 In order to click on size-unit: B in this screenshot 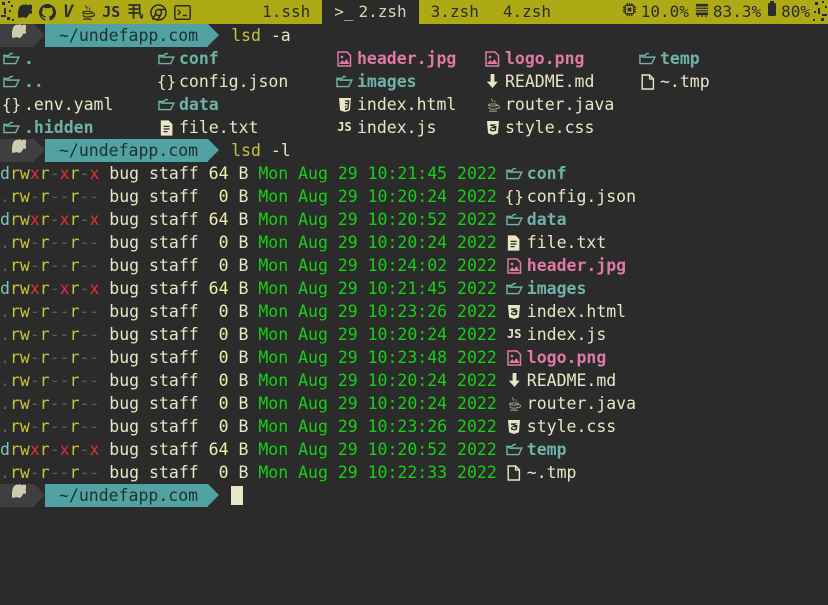, I will do `click(238, 380)`.